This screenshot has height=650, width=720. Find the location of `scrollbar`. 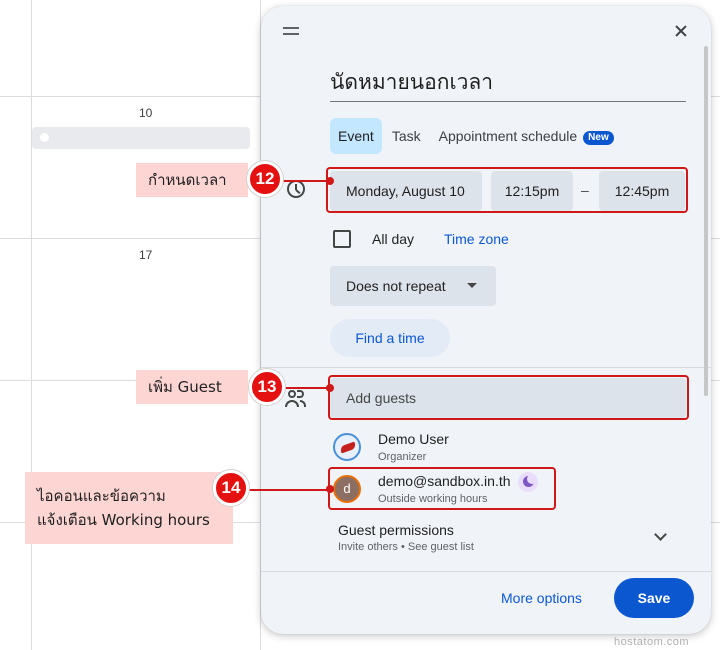

scrollbar is located at coordinates (706, 221).